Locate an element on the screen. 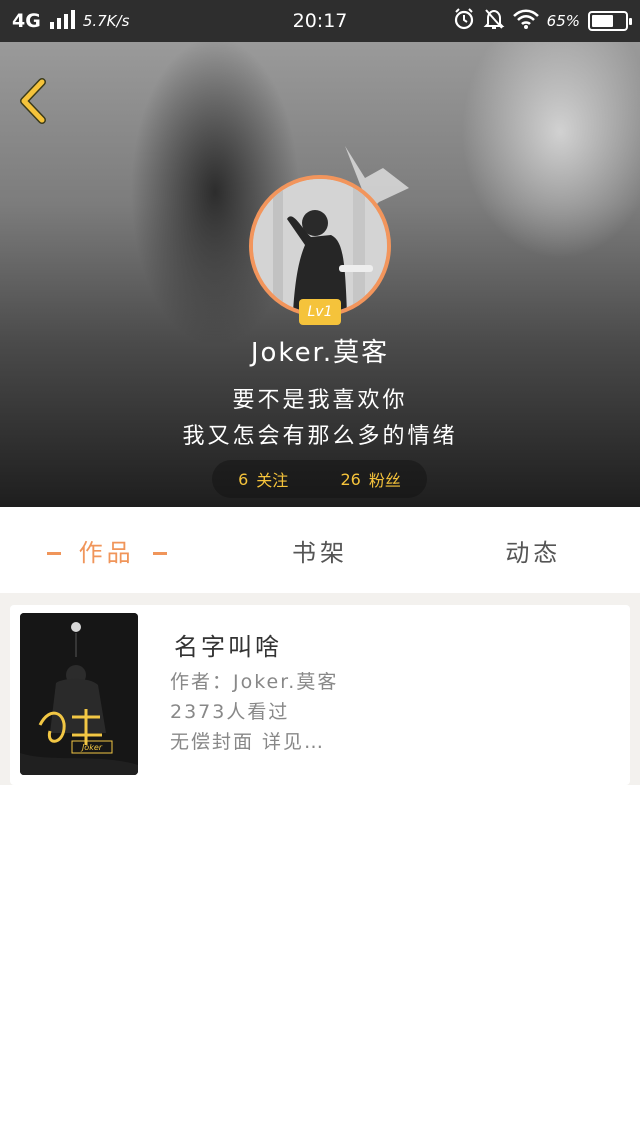 This screenshot has width=640, height=1138. bio-line-2: 我又怎会有那么多的情绪 is located at coordinates (320, 436).